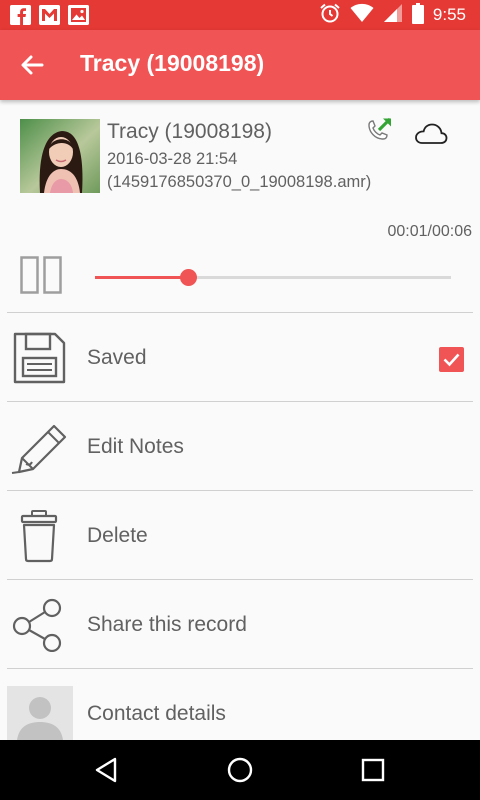 The height and width of the screenshot is (800, 480). What do you see at coordinates (39, 447) in the screenshot?
I see `pencil-icon` at bounding box center [39, 447].